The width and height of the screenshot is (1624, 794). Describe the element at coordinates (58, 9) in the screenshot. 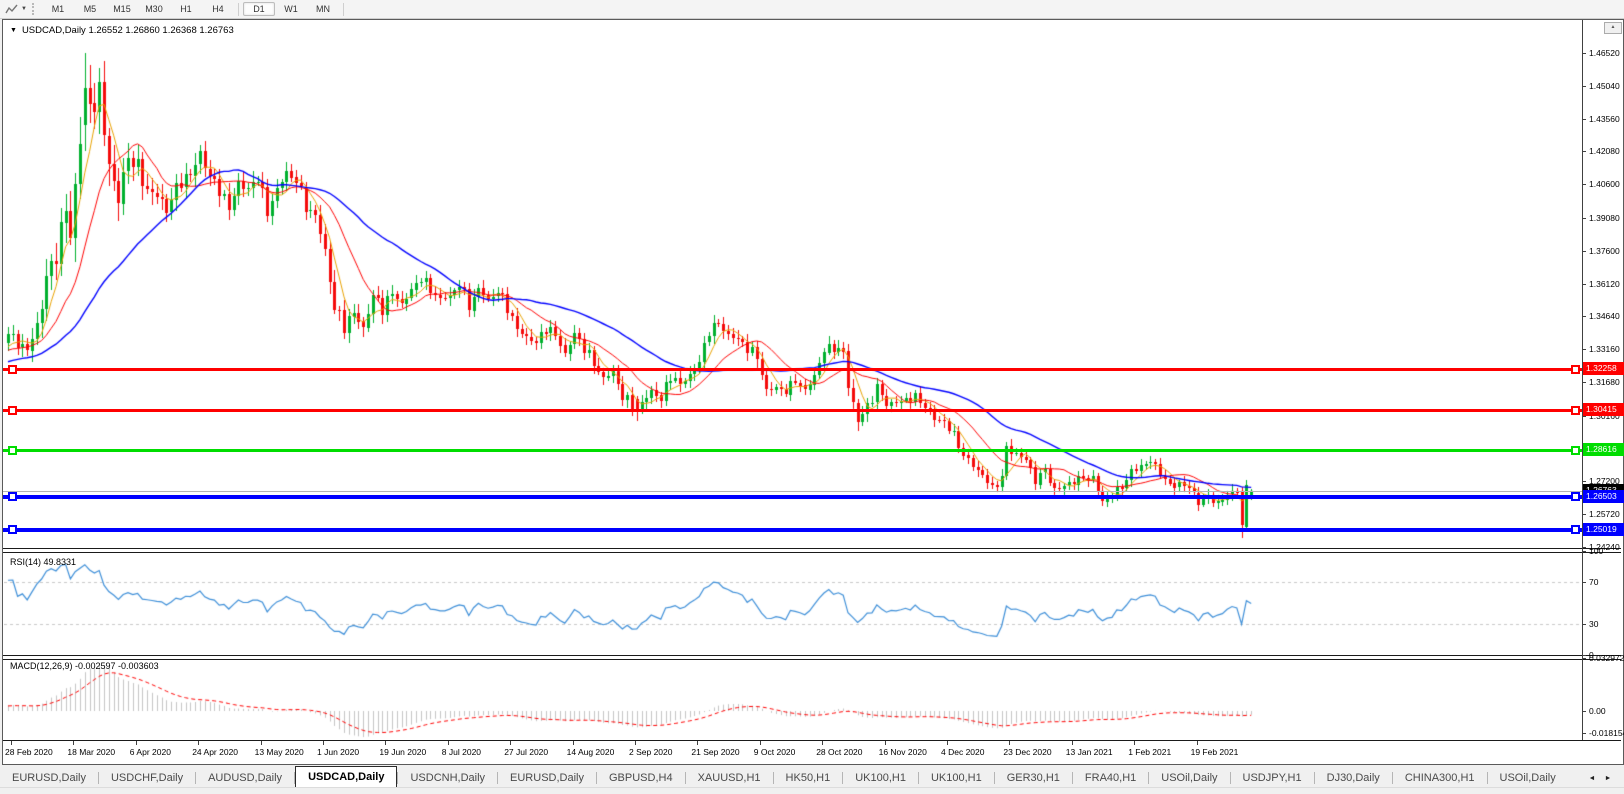

I see `timeframe-button-m1: M1` at that location.